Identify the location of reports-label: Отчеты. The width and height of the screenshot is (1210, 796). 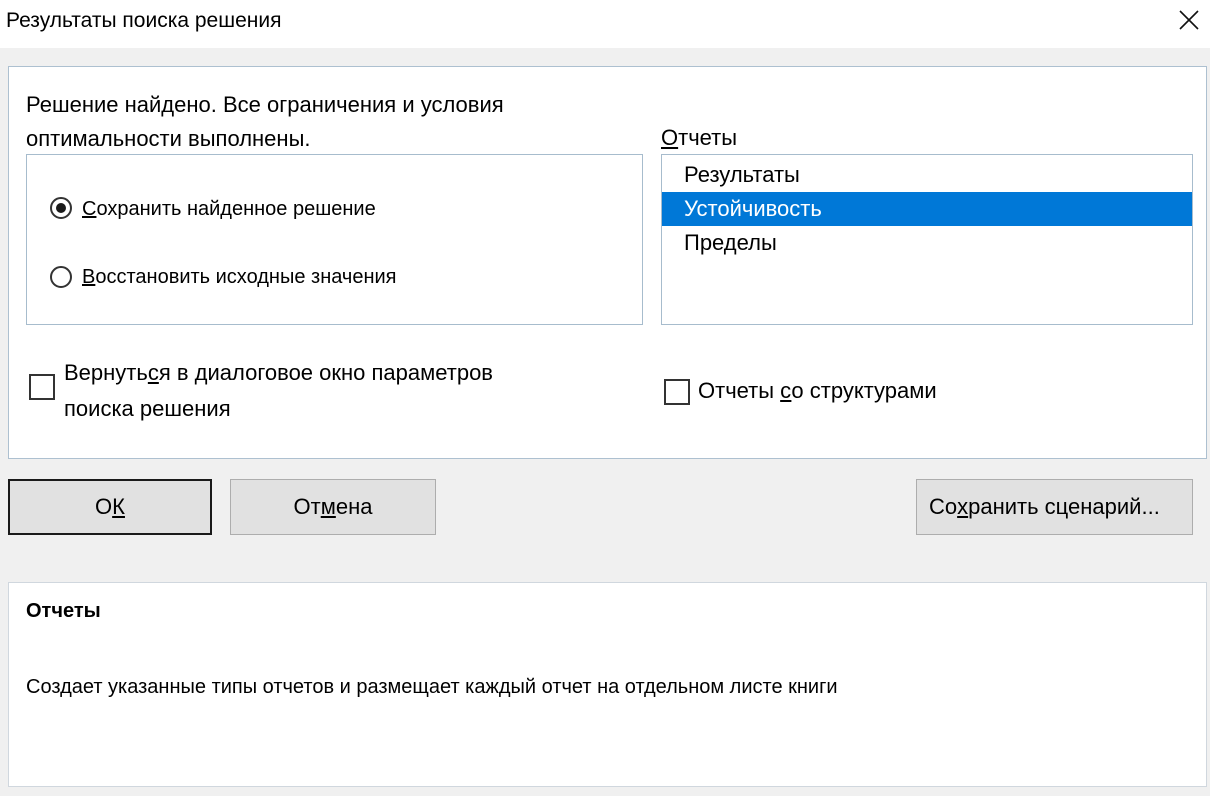
(699, 138).